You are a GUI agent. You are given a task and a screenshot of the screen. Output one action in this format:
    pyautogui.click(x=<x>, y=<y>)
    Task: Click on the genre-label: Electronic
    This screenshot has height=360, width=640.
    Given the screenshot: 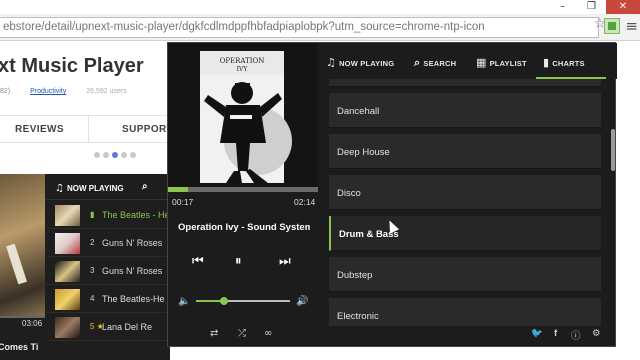 What is the action you would take?
    pyautogui.click(x=358, y=316)
    